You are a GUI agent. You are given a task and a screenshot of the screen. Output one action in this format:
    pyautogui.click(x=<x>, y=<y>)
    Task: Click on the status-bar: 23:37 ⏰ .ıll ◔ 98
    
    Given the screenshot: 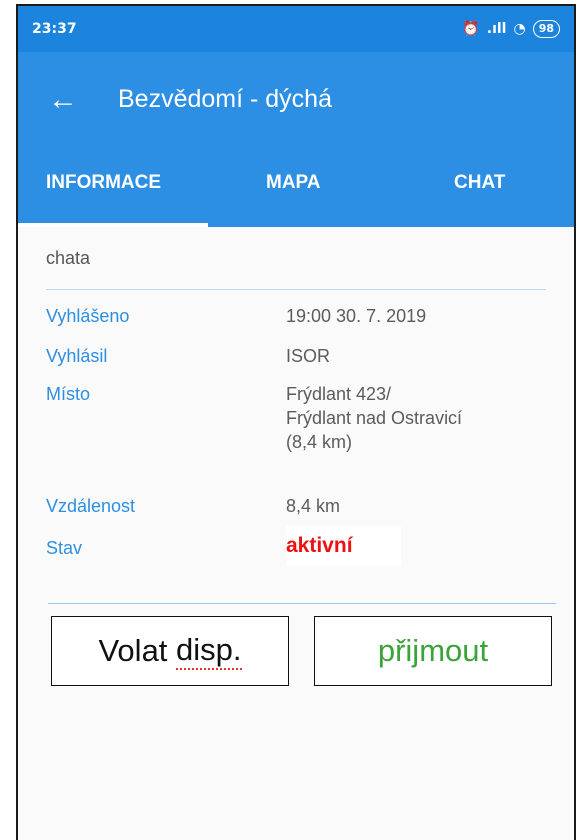 What is the action you would take?
    pyautogui.click(x=296, y=29)
    